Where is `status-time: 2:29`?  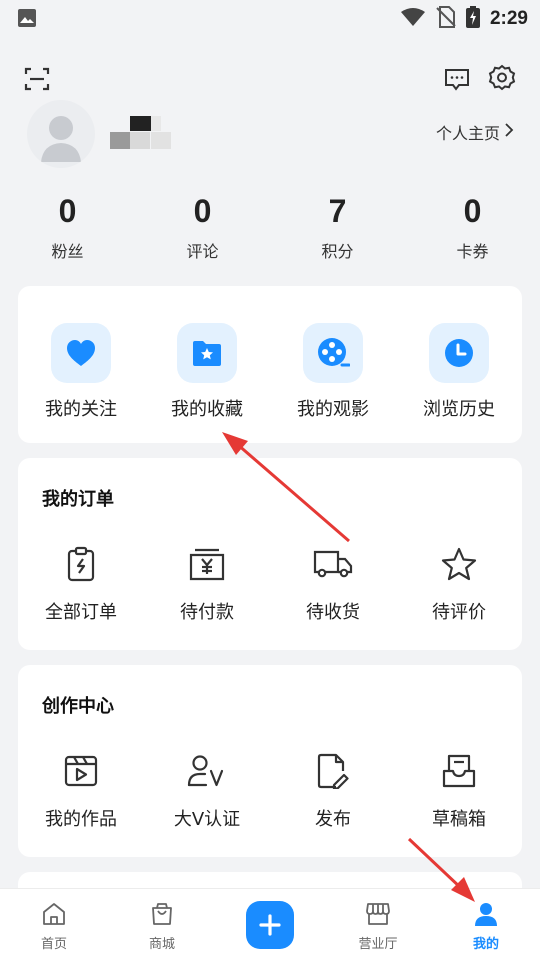 status-time: 2:29 is located at coordinates (508, 18).